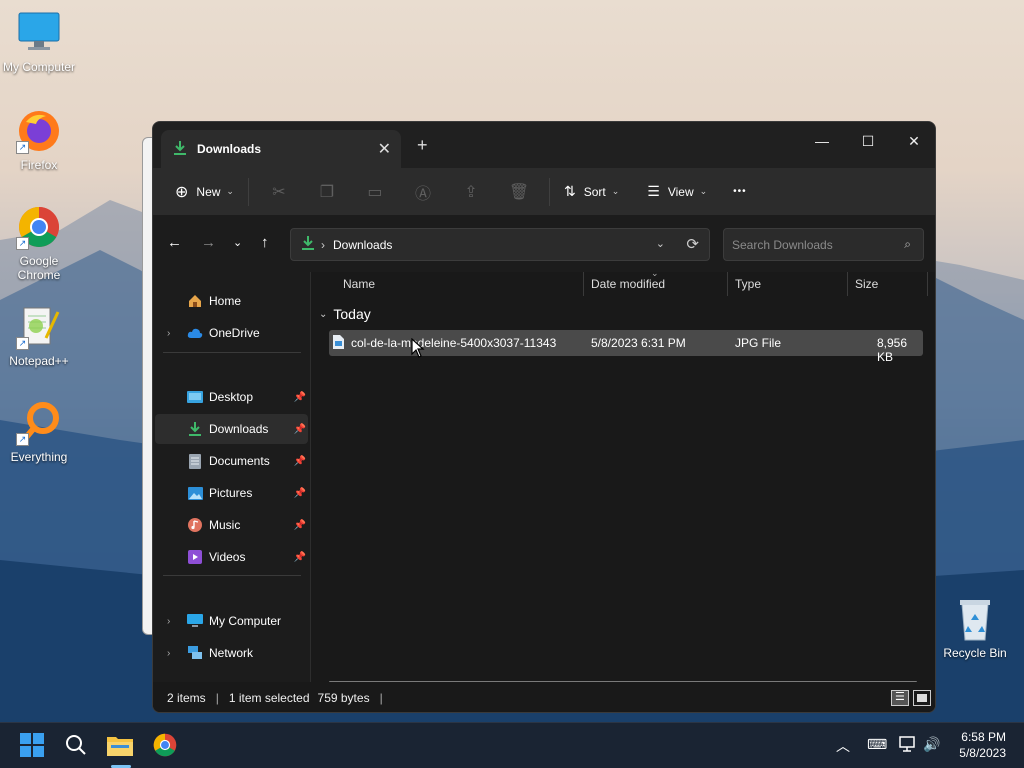 Image resolution: width=1024 pixels, height=768 pixels. What do you see at coordinates (281, 149) in the screenshot?
I see `tab-downloads: Downloads ✕` at bounding box center [281, 149].